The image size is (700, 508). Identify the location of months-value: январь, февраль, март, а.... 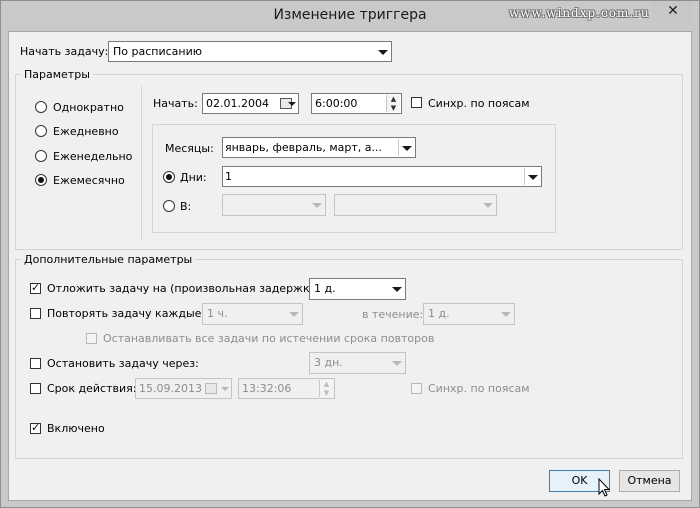
(304, 147).